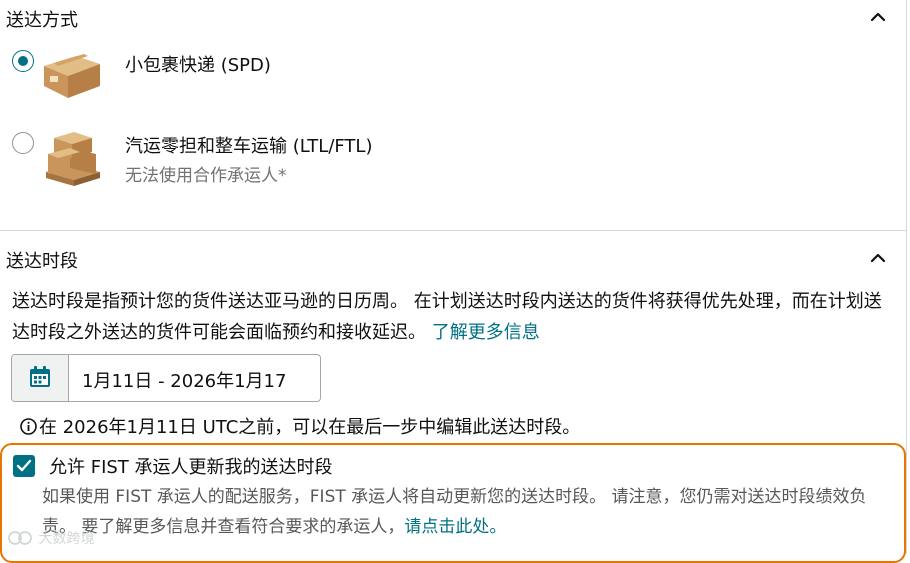 This screenshot has height=563, width=910. I want to click on edit-deadline-text: 在 2026年1月11日 UTC之前，可以在最后一步中编辑此送达时段。, so click(310, 427).